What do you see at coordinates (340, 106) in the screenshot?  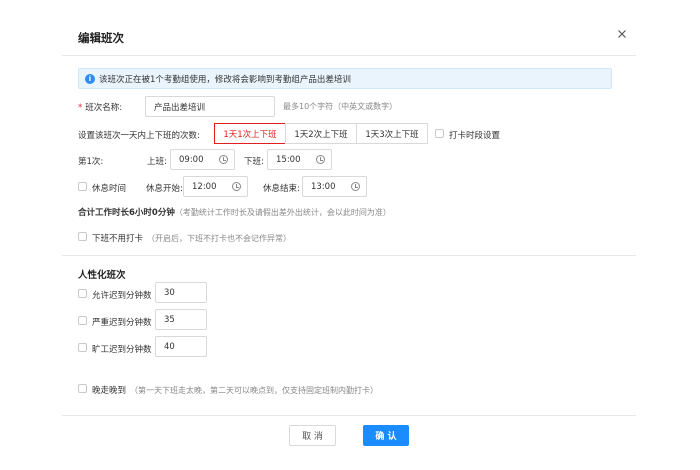 I see `shift-name-hint: 最多10个字符（中英文或数字）` at bounding box center [340, 106].